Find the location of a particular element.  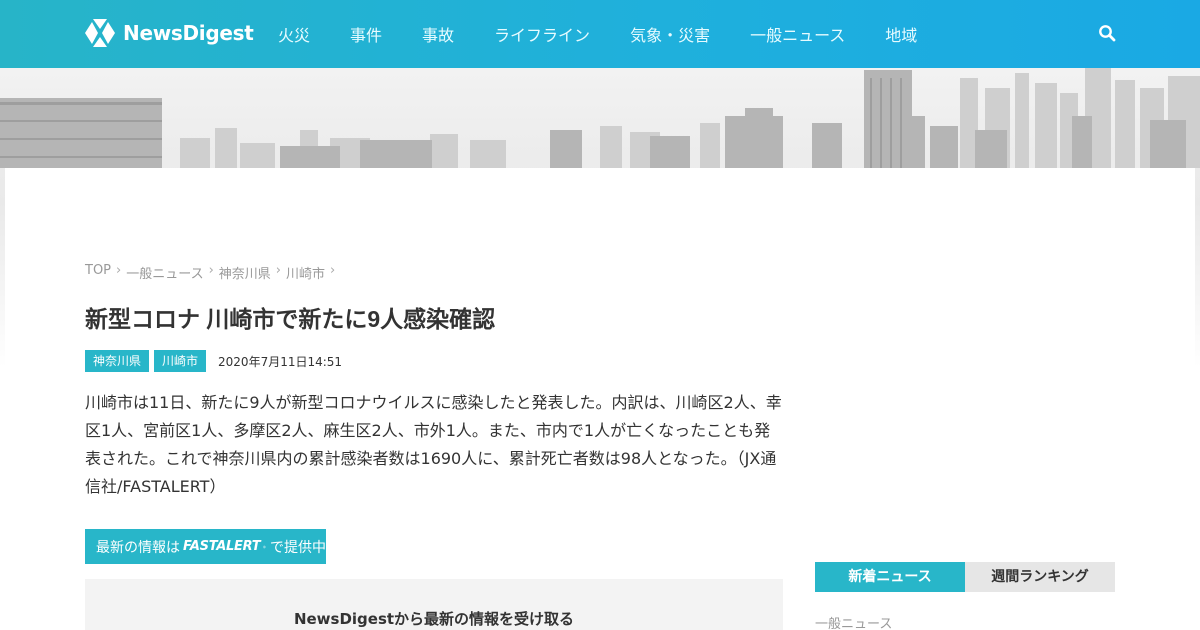

main-nav: 火災 事件 事故 ライフライン 気象・災害 一般ニュース 地域 is located at coordinates (617, 34).